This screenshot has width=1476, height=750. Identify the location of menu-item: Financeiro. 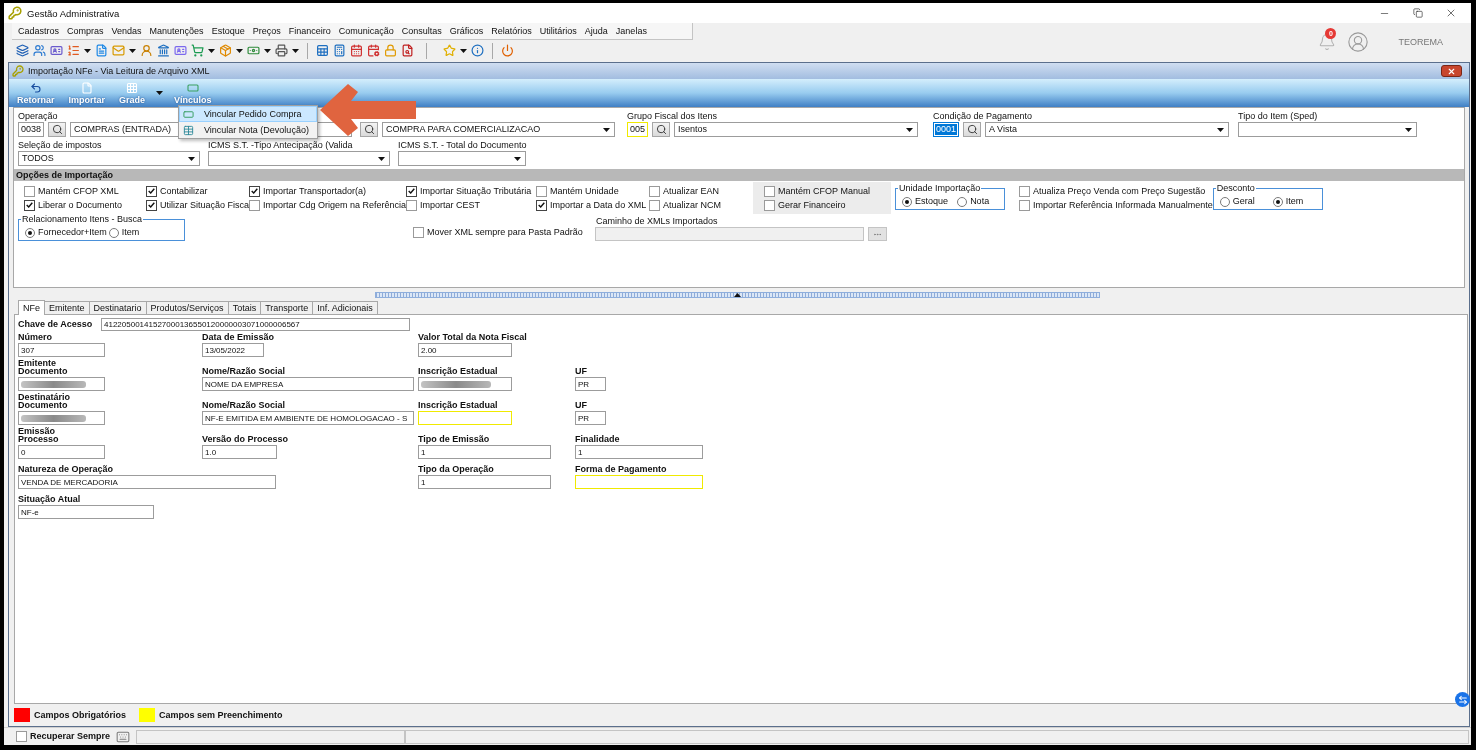
(309, 31).